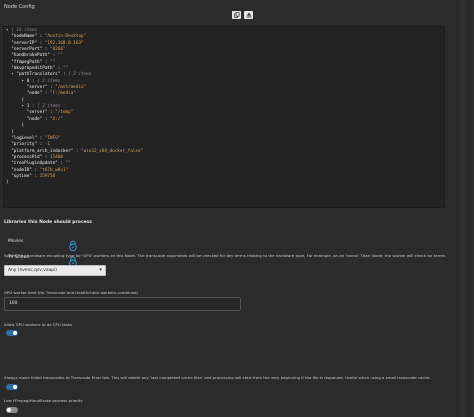  I want to click on move-failed-toggle, so click(12, 387).